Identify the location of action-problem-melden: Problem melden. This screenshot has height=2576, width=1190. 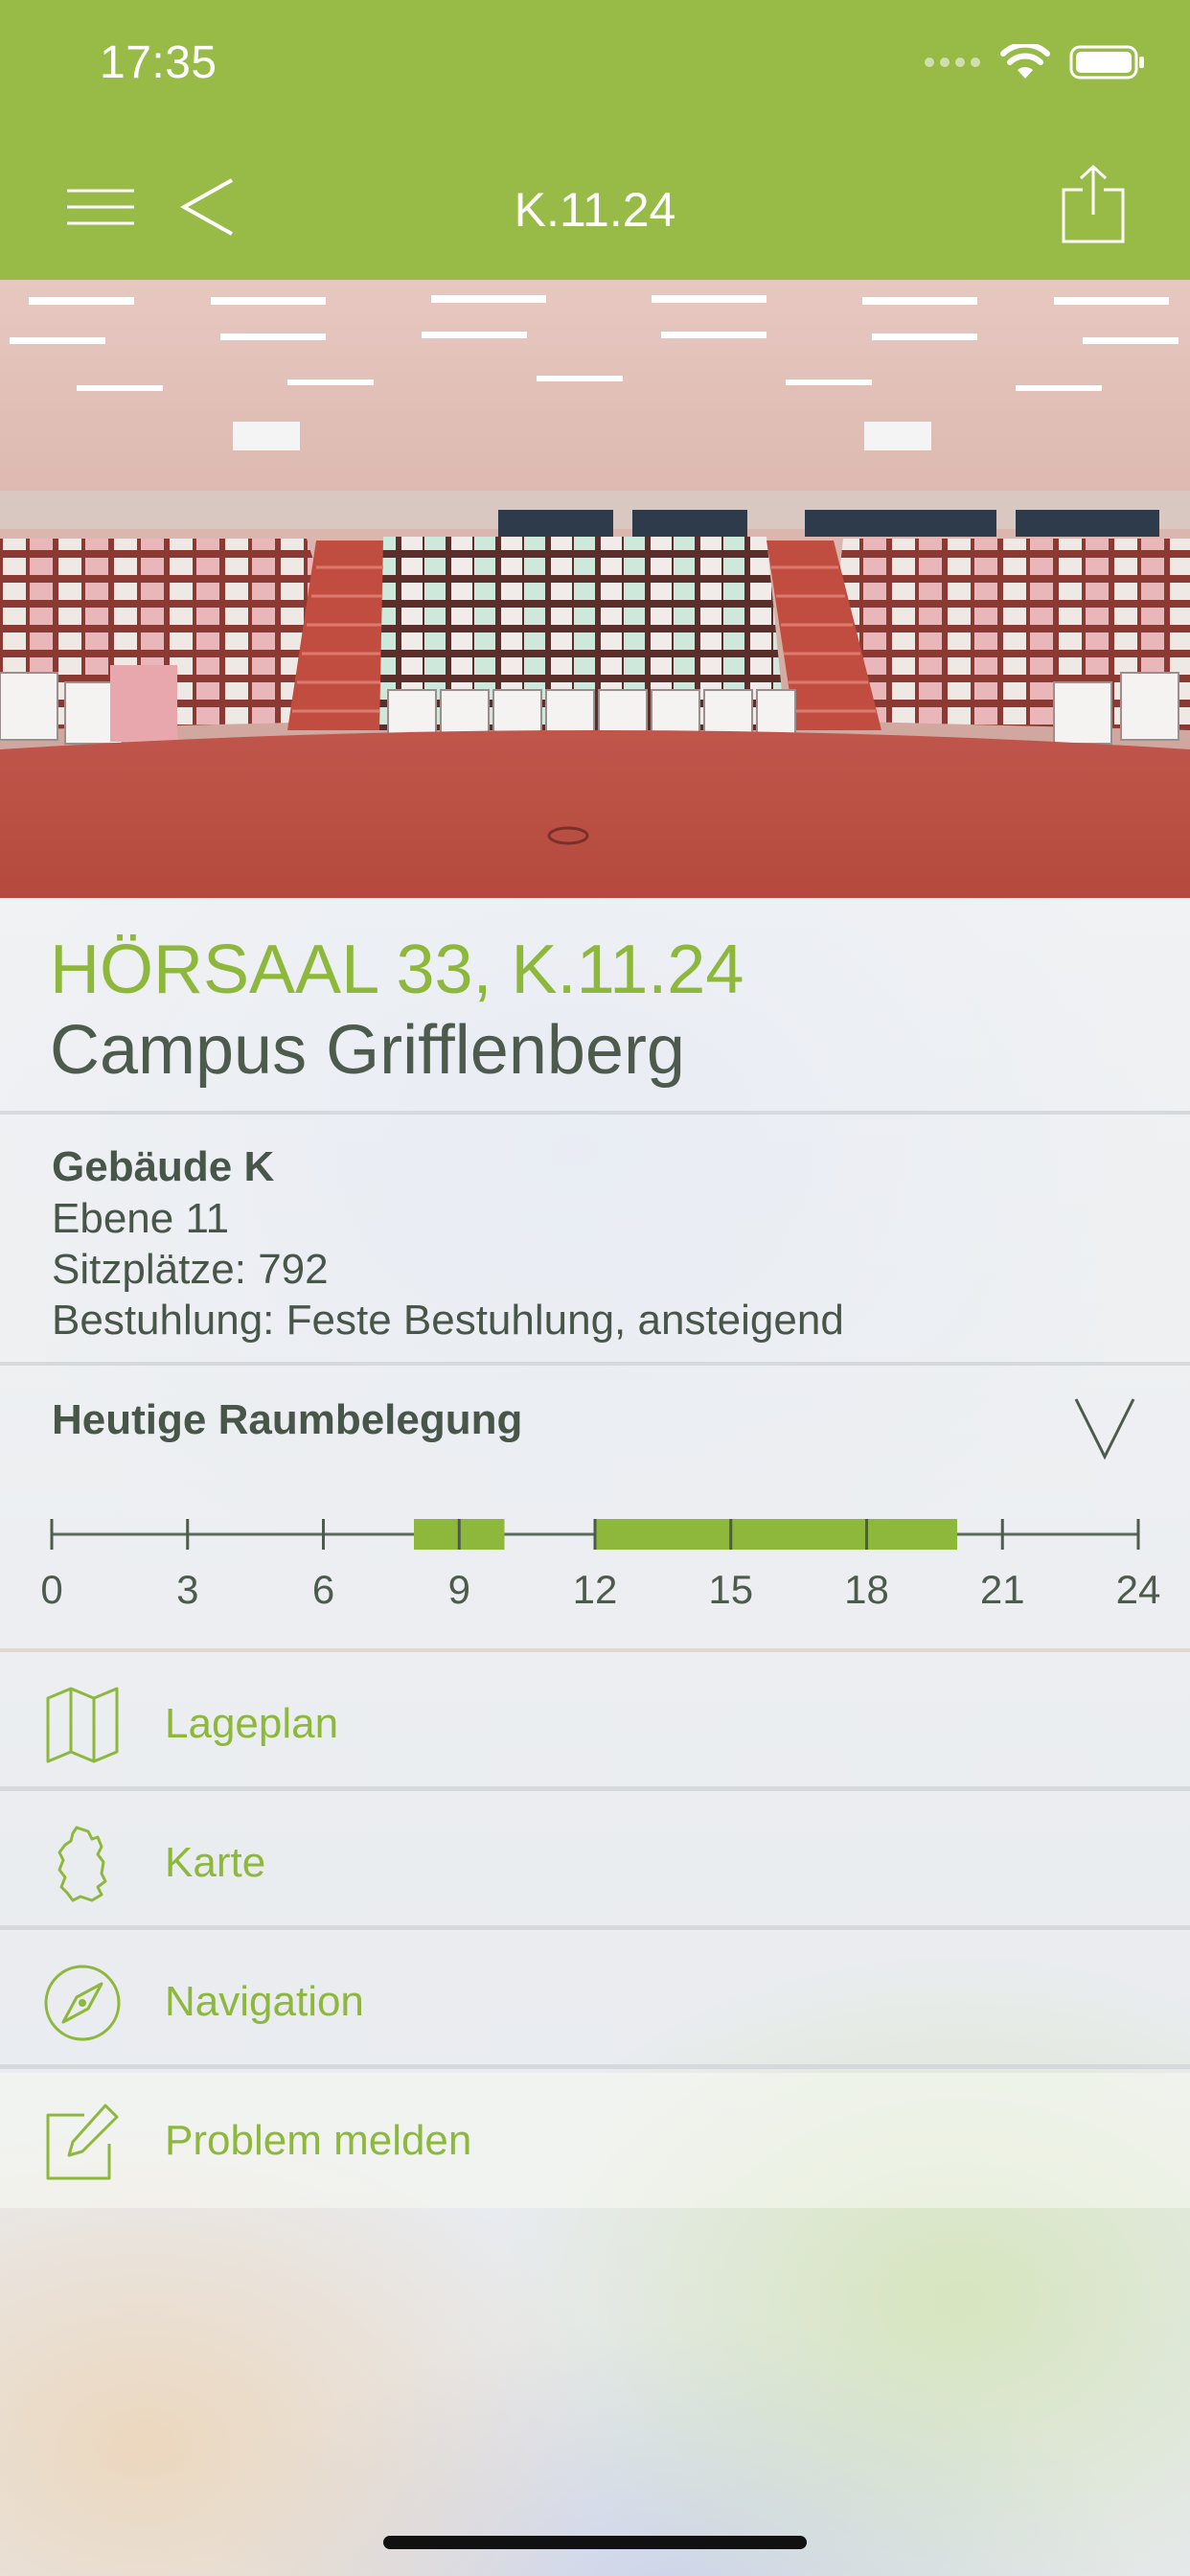
(595, 2140).